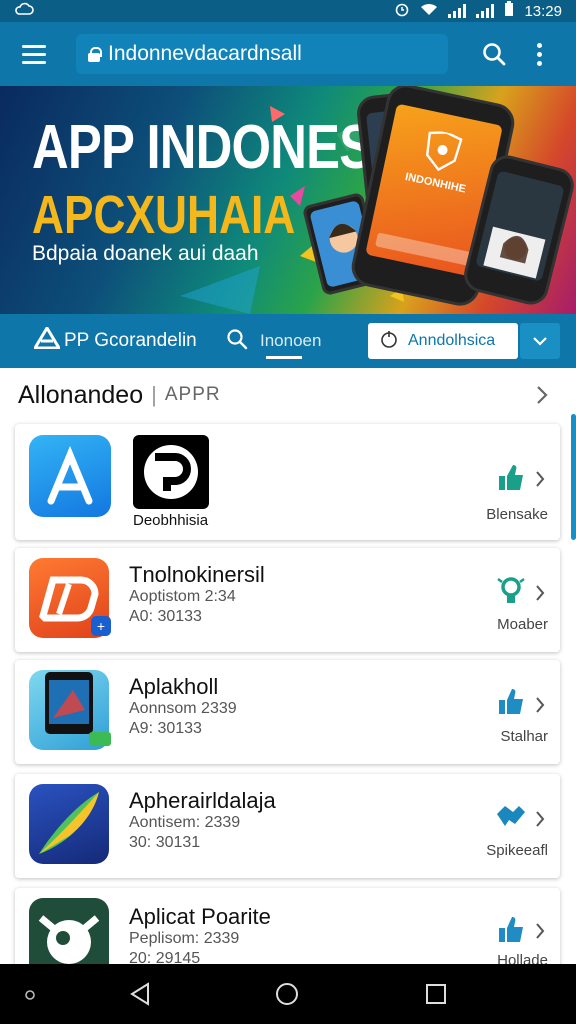 This screenshot has height=1024, width=576. What do you see at coordinates (517, 850) in the screenshot?
I see `action-label: Spikeeafl` at bounding box center [517, 850].